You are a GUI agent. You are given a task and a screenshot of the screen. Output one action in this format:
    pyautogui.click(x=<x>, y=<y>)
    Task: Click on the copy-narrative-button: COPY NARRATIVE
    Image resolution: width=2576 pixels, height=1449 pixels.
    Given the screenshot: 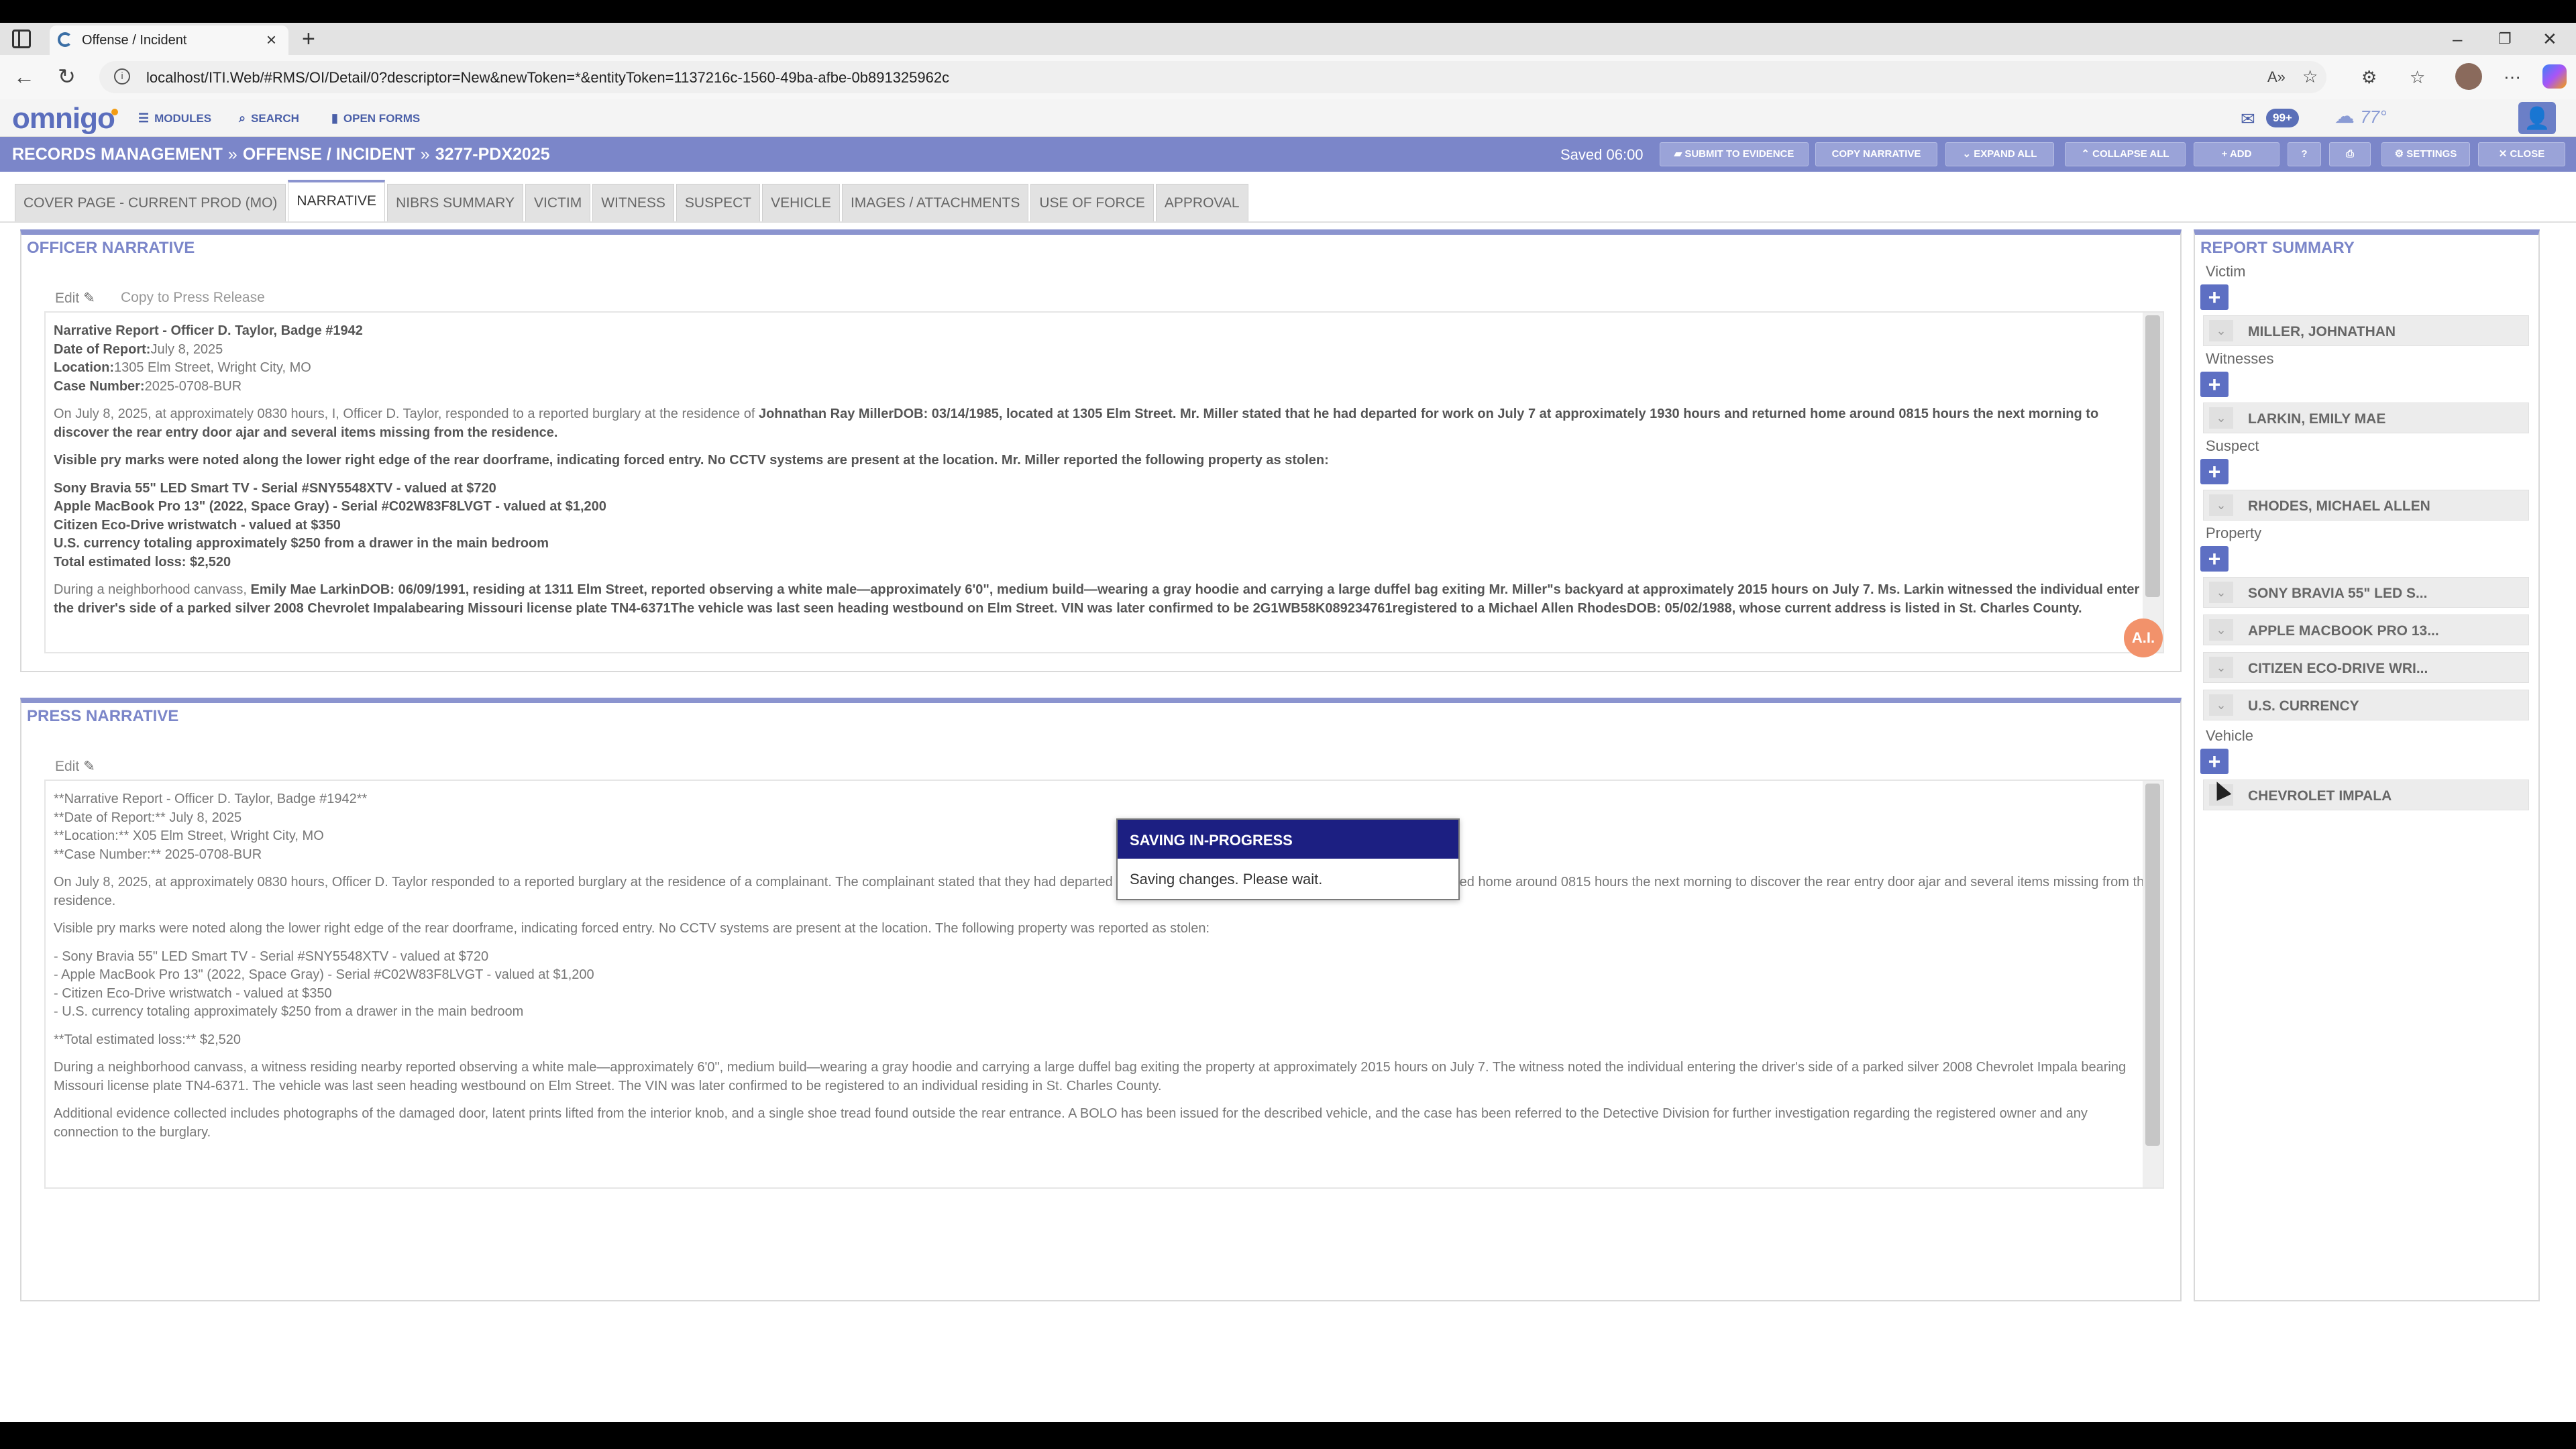 What is the action you would take?
    pyautogui.click(x=1876, y=154)
    